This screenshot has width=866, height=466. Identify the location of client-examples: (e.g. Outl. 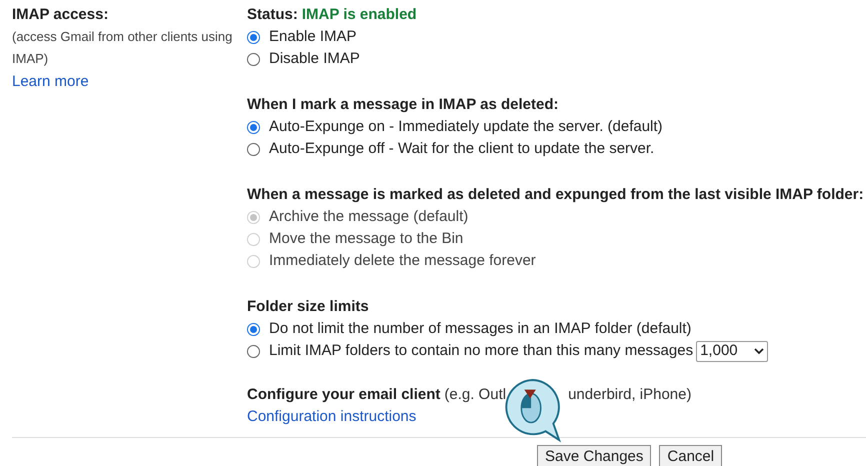
(475, 395).